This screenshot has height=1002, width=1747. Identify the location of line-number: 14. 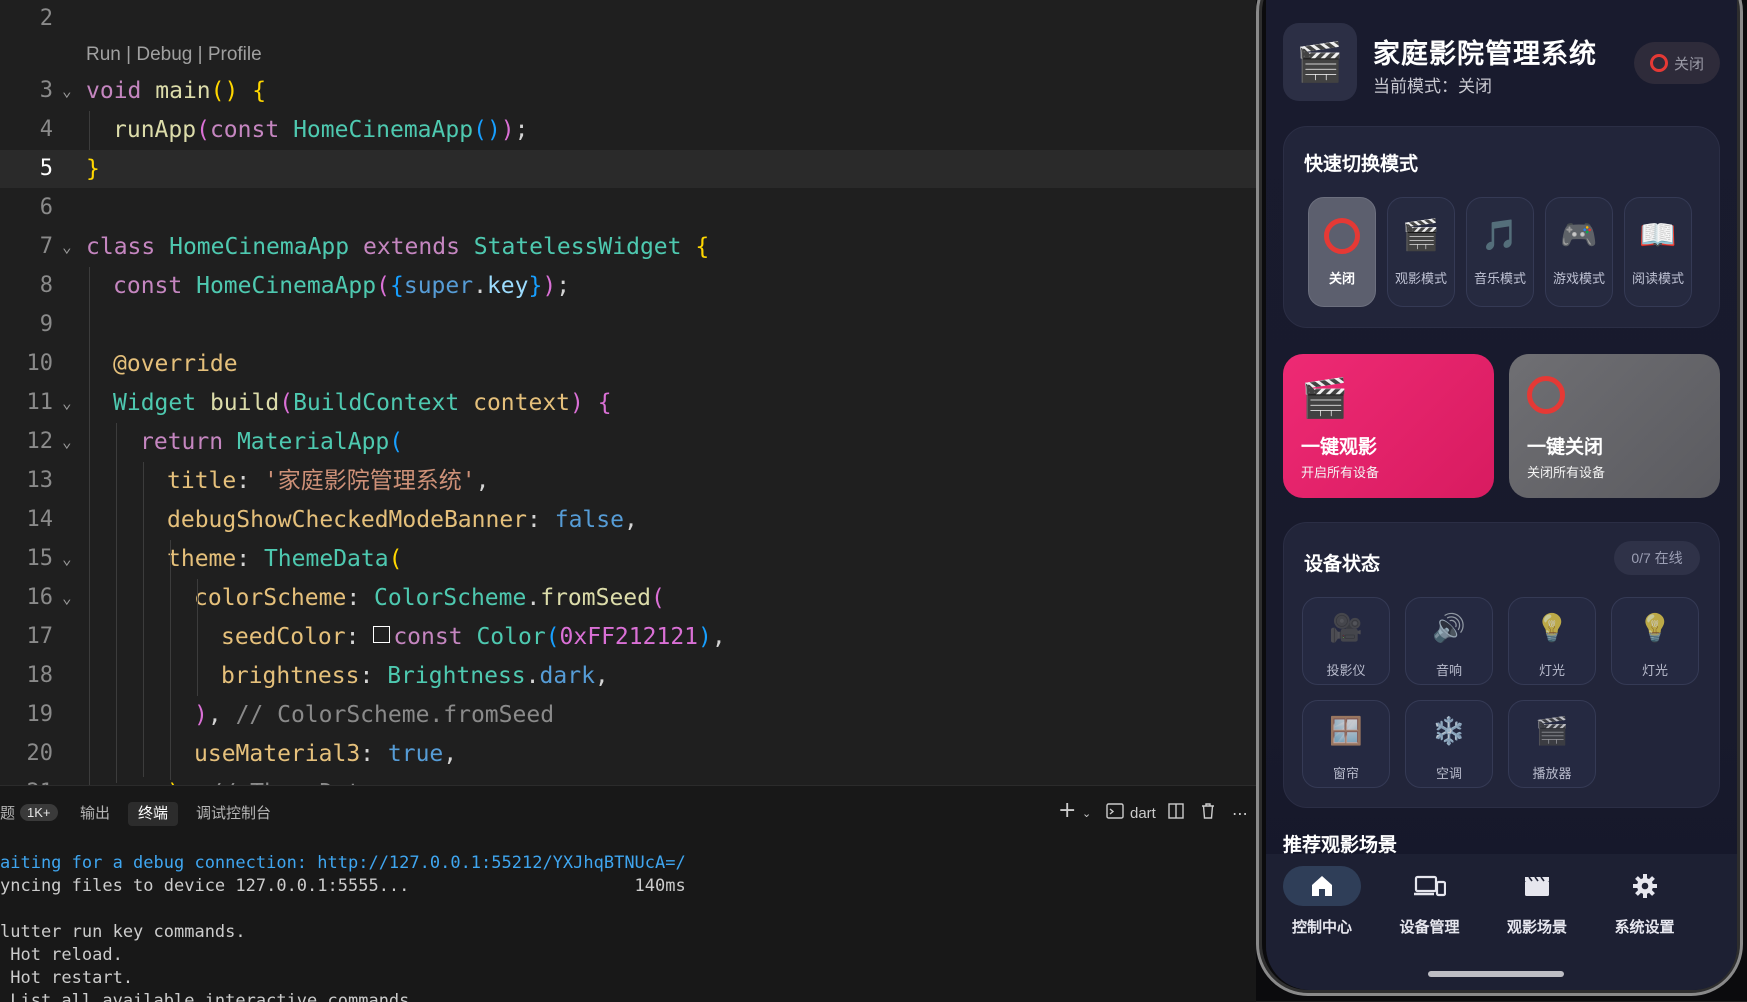
(40, 519).